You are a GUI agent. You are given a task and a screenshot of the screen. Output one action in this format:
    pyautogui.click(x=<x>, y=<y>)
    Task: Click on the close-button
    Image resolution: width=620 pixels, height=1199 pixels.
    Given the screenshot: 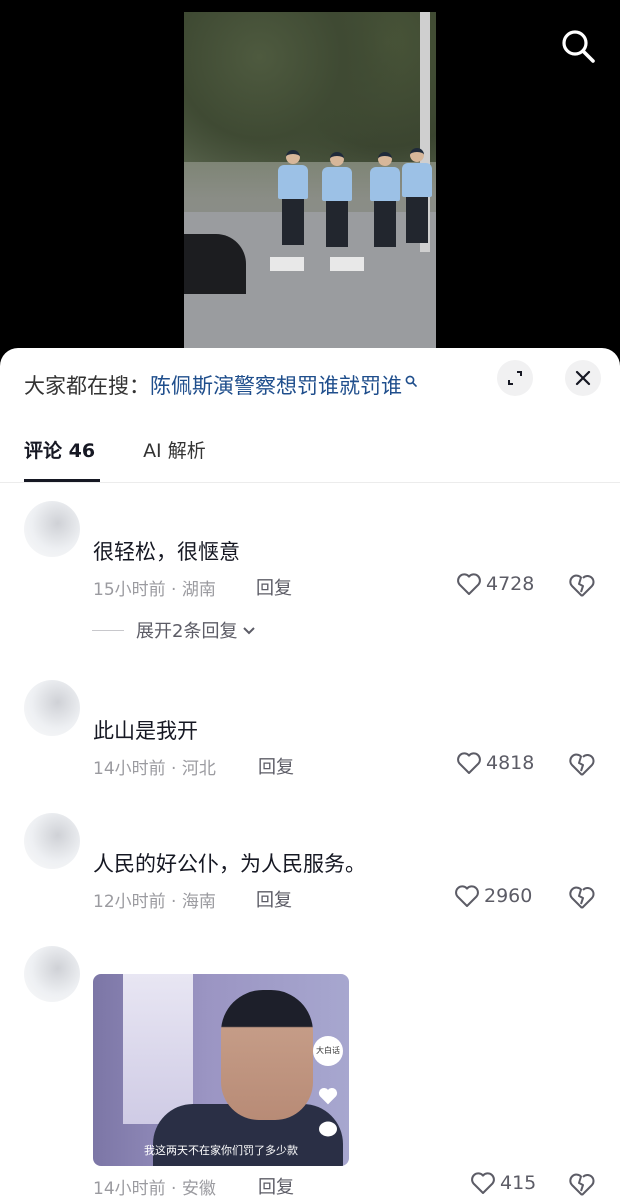 What is the action you would take?
    pyautogui.click(x=583, y=378)
    